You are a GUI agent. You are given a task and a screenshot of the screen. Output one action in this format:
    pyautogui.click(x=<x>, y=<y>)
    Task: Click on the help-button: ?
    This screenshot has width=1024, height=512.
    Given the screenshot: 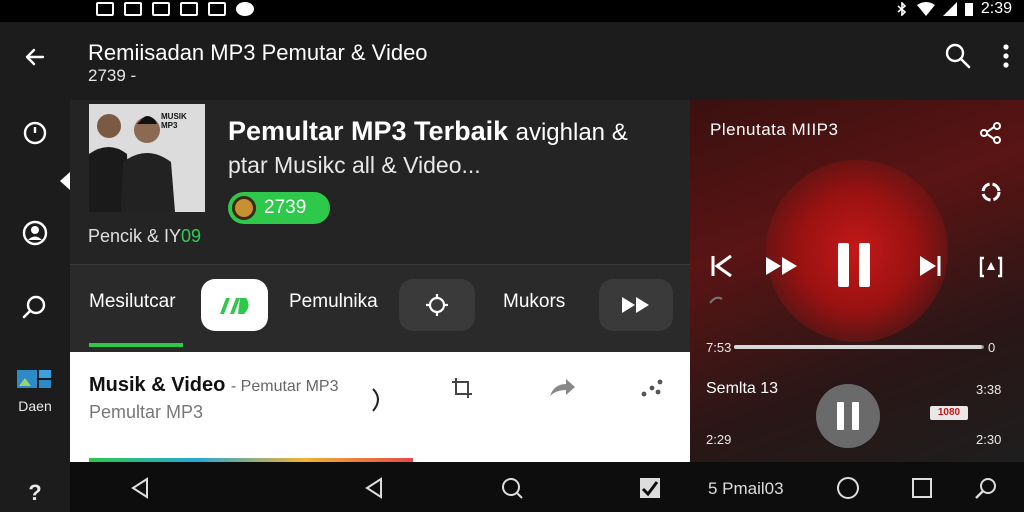 What is the action you would take?
    pyautogui.click(x=35, y=493)
    